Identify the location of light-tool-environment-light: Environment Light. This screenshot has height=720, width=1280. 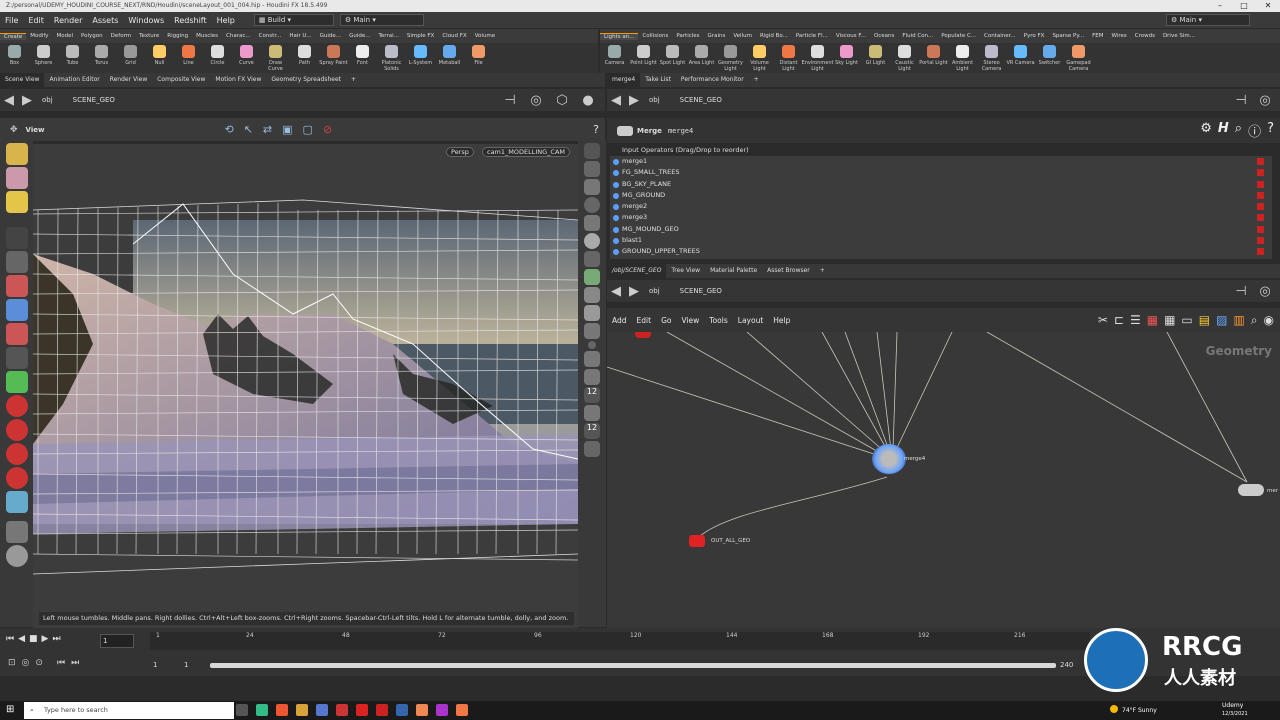
(817, 58).